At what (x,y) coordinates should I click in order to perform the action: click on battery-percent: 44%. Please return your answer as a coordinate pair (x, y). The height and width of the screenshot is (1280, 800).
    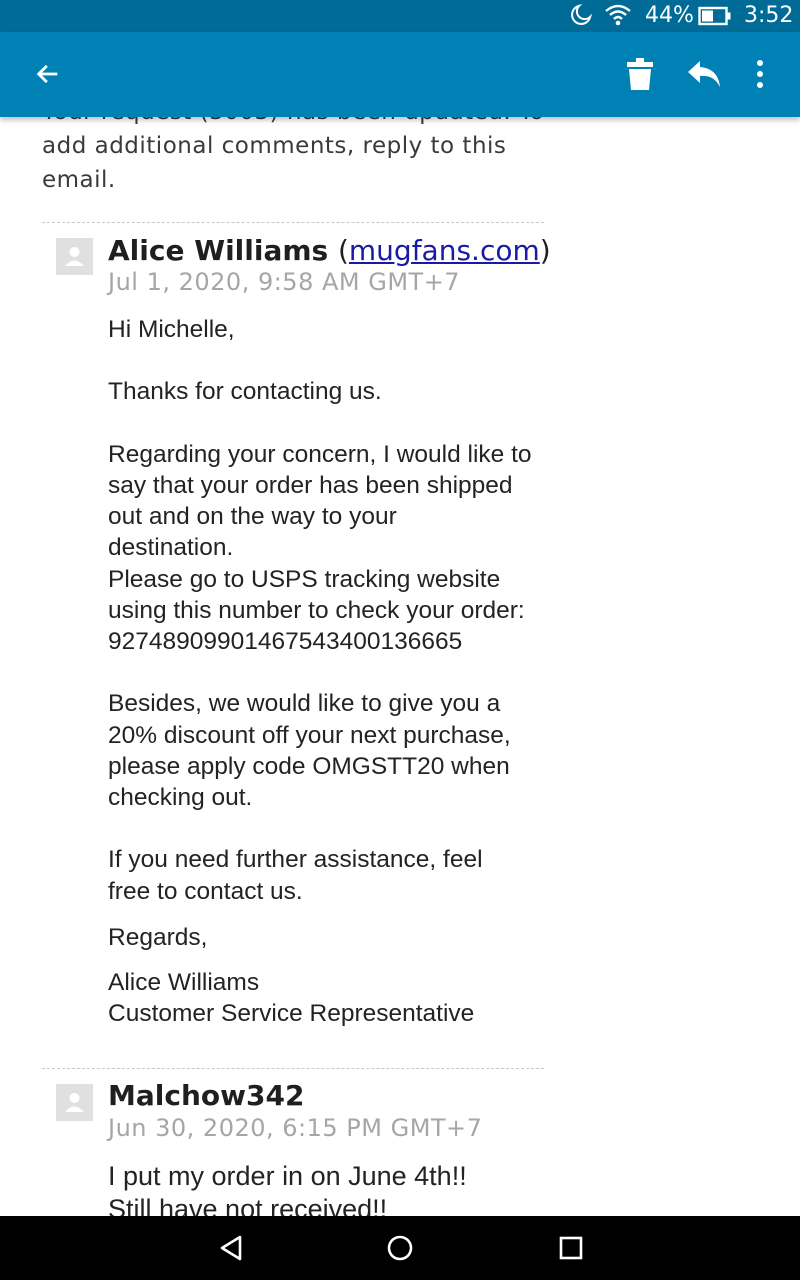
    Looking at the image, I should click on (669, 15).